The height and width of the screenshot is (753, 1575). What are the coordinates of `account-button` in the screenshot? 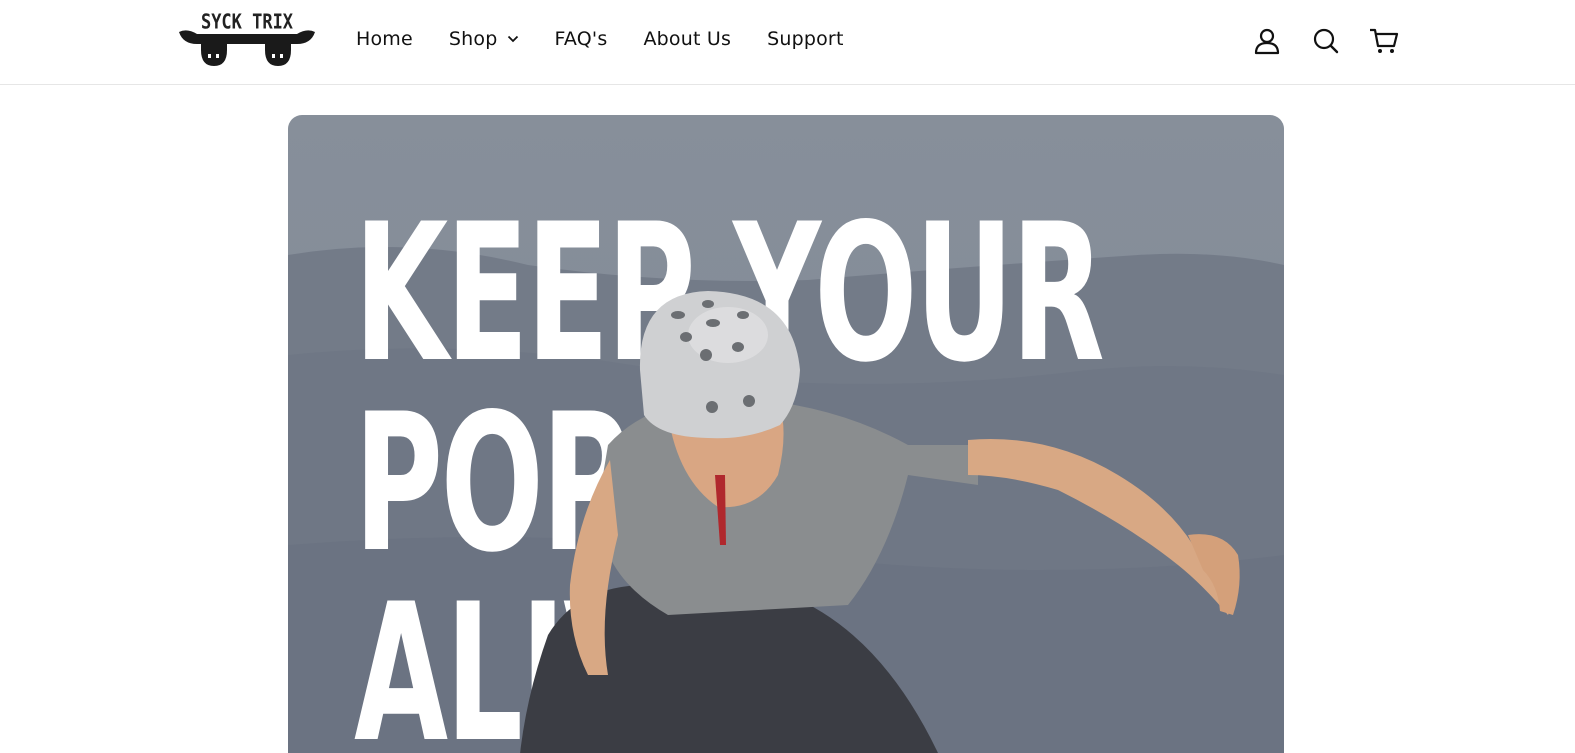 It's located at (1268, 41).